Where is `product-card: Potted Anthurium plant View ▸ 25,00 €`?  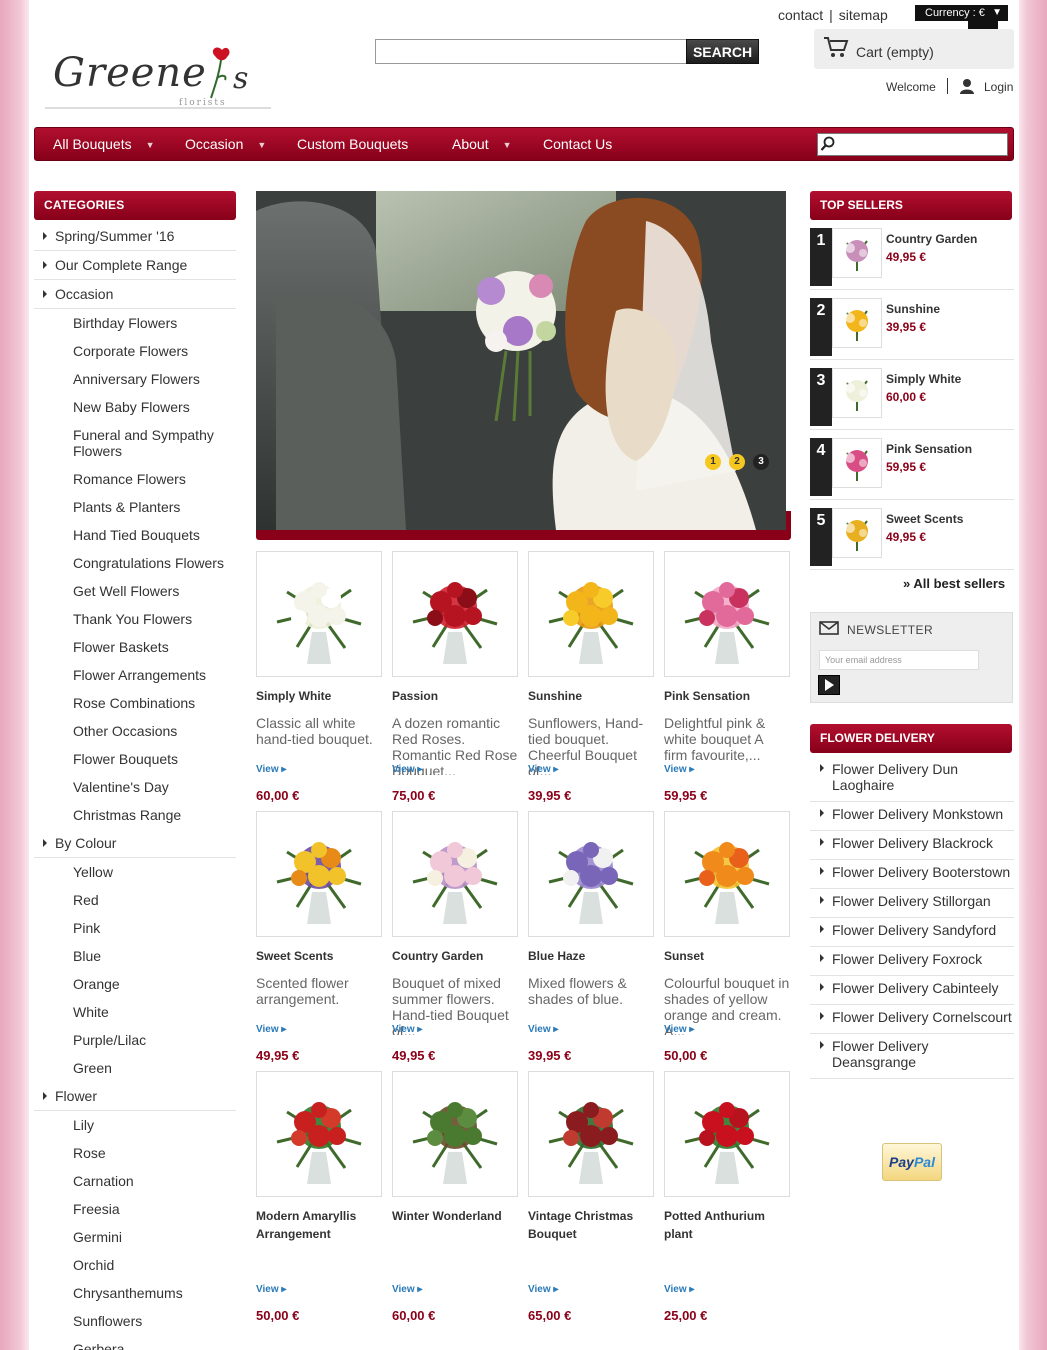 product-card: Potted Anthurium plant View ▸ 25,00 € is located at coordinates (727, 1197).